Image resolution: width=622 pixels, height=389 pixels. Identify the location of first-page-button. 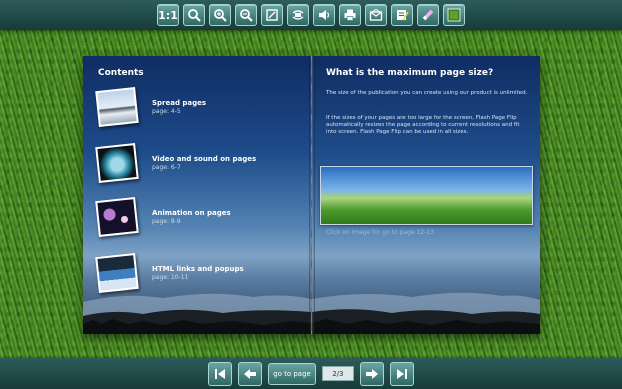
(220, 373).